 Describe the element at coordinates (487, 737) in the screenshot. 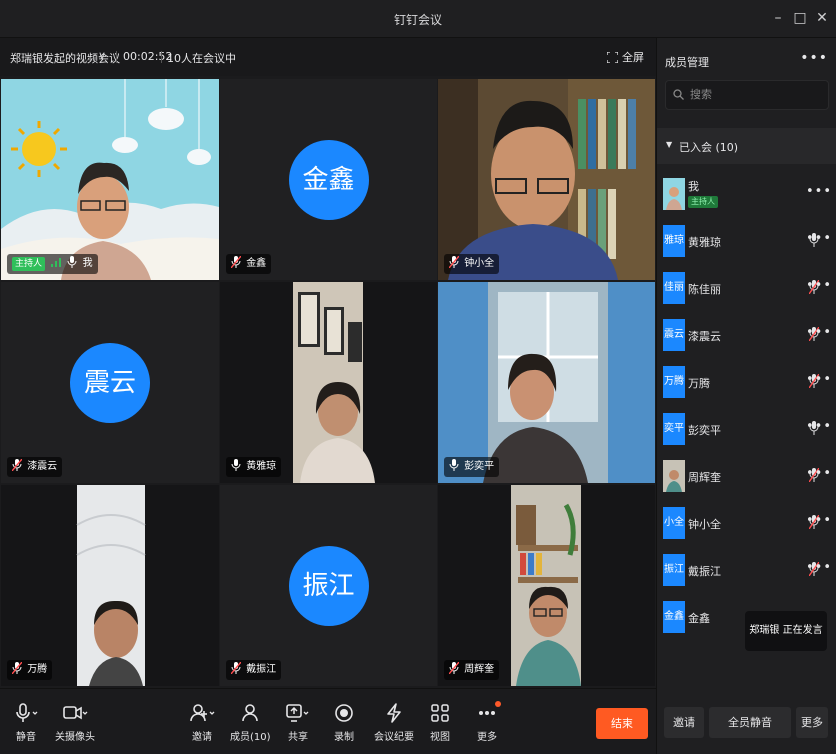

I see `more-label: 更多` at that location.